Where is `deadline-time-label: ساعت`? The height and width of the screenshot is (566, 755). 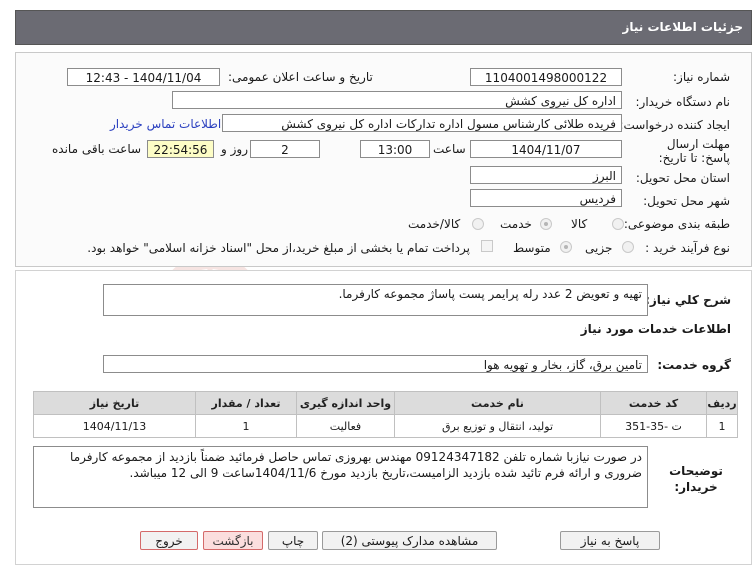
deadline-time-label: ساعت is located at coordinates (449, 149).